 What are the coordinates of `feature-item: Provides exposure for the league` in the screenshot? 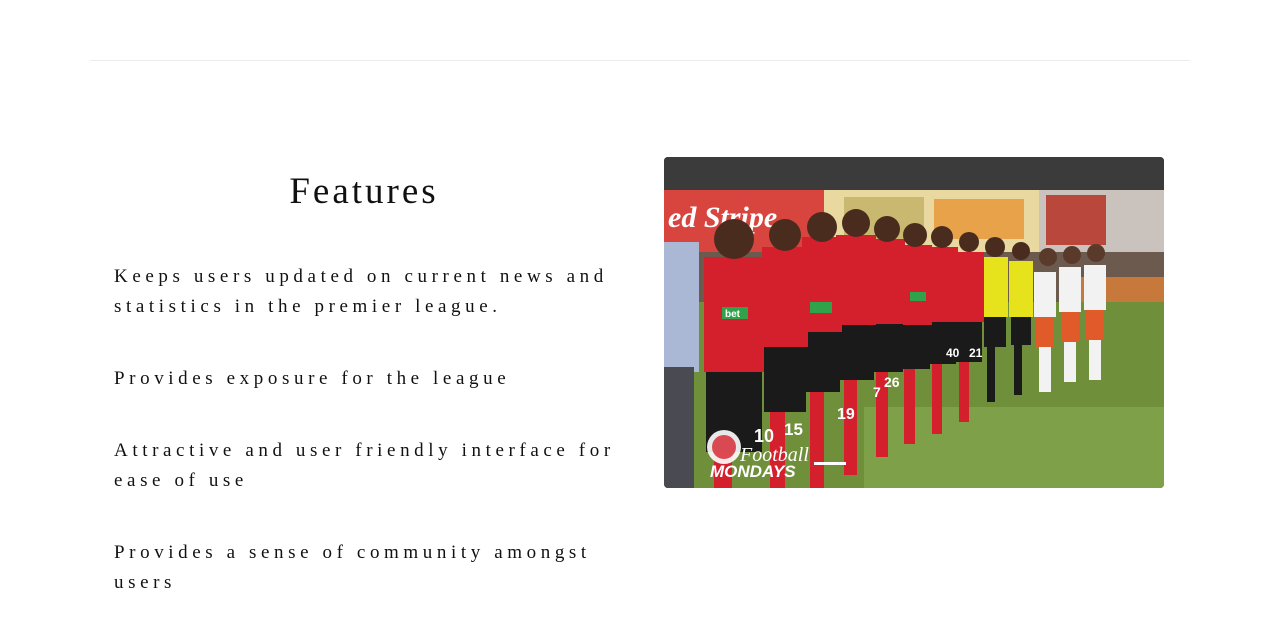 It's located at (312, 378).